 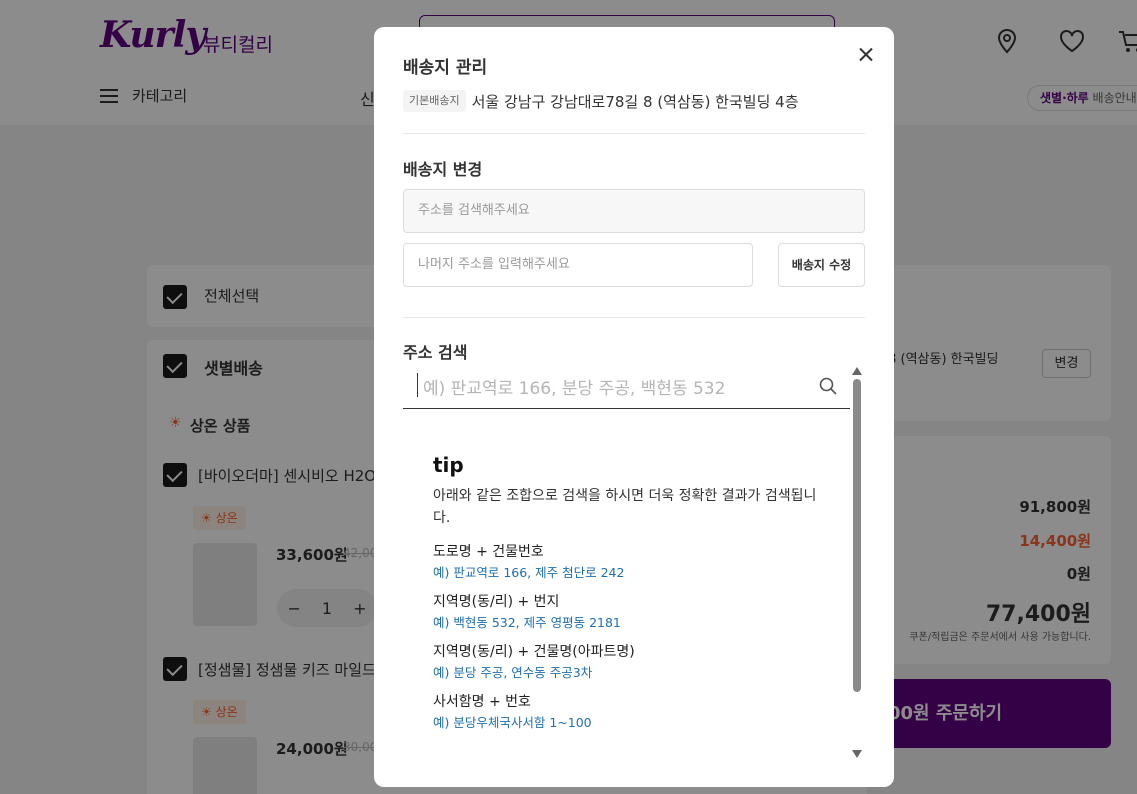 I want to click on scroll-thumb, so click(x=857, y=535).